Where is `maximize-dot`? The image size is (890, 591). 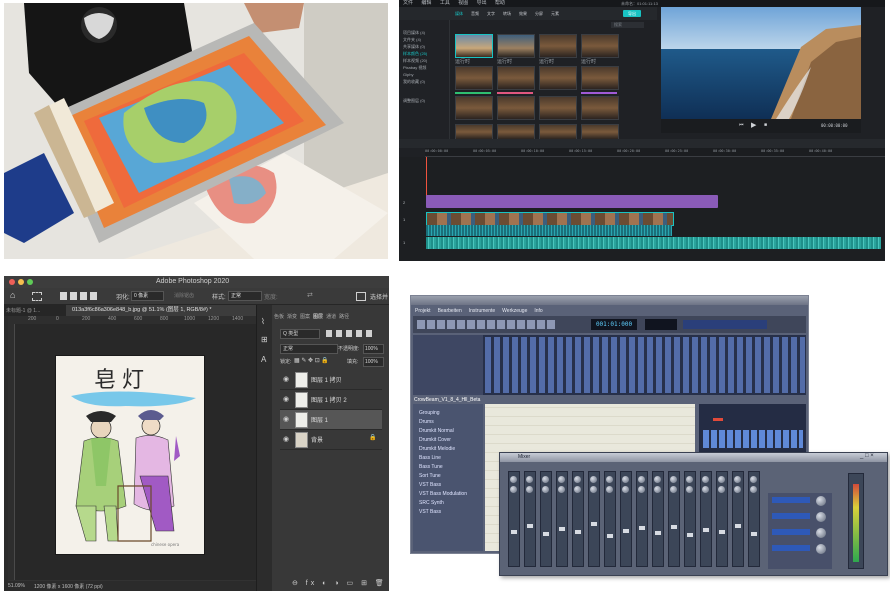 maximize-dot is located at coordinates (30, 282).